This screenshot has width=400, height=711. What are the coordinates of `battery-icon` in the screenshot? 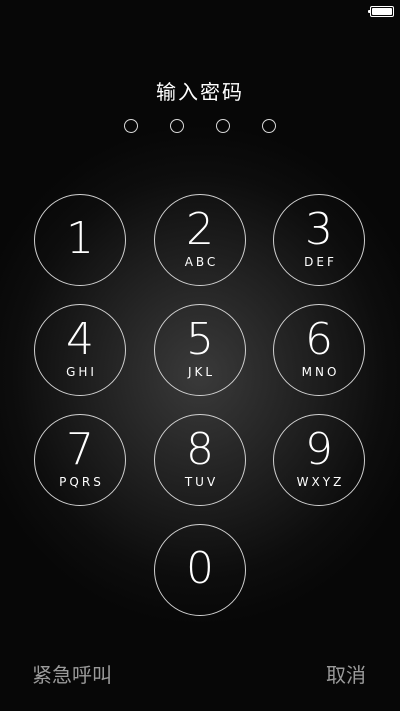 It's located at (381, 11).